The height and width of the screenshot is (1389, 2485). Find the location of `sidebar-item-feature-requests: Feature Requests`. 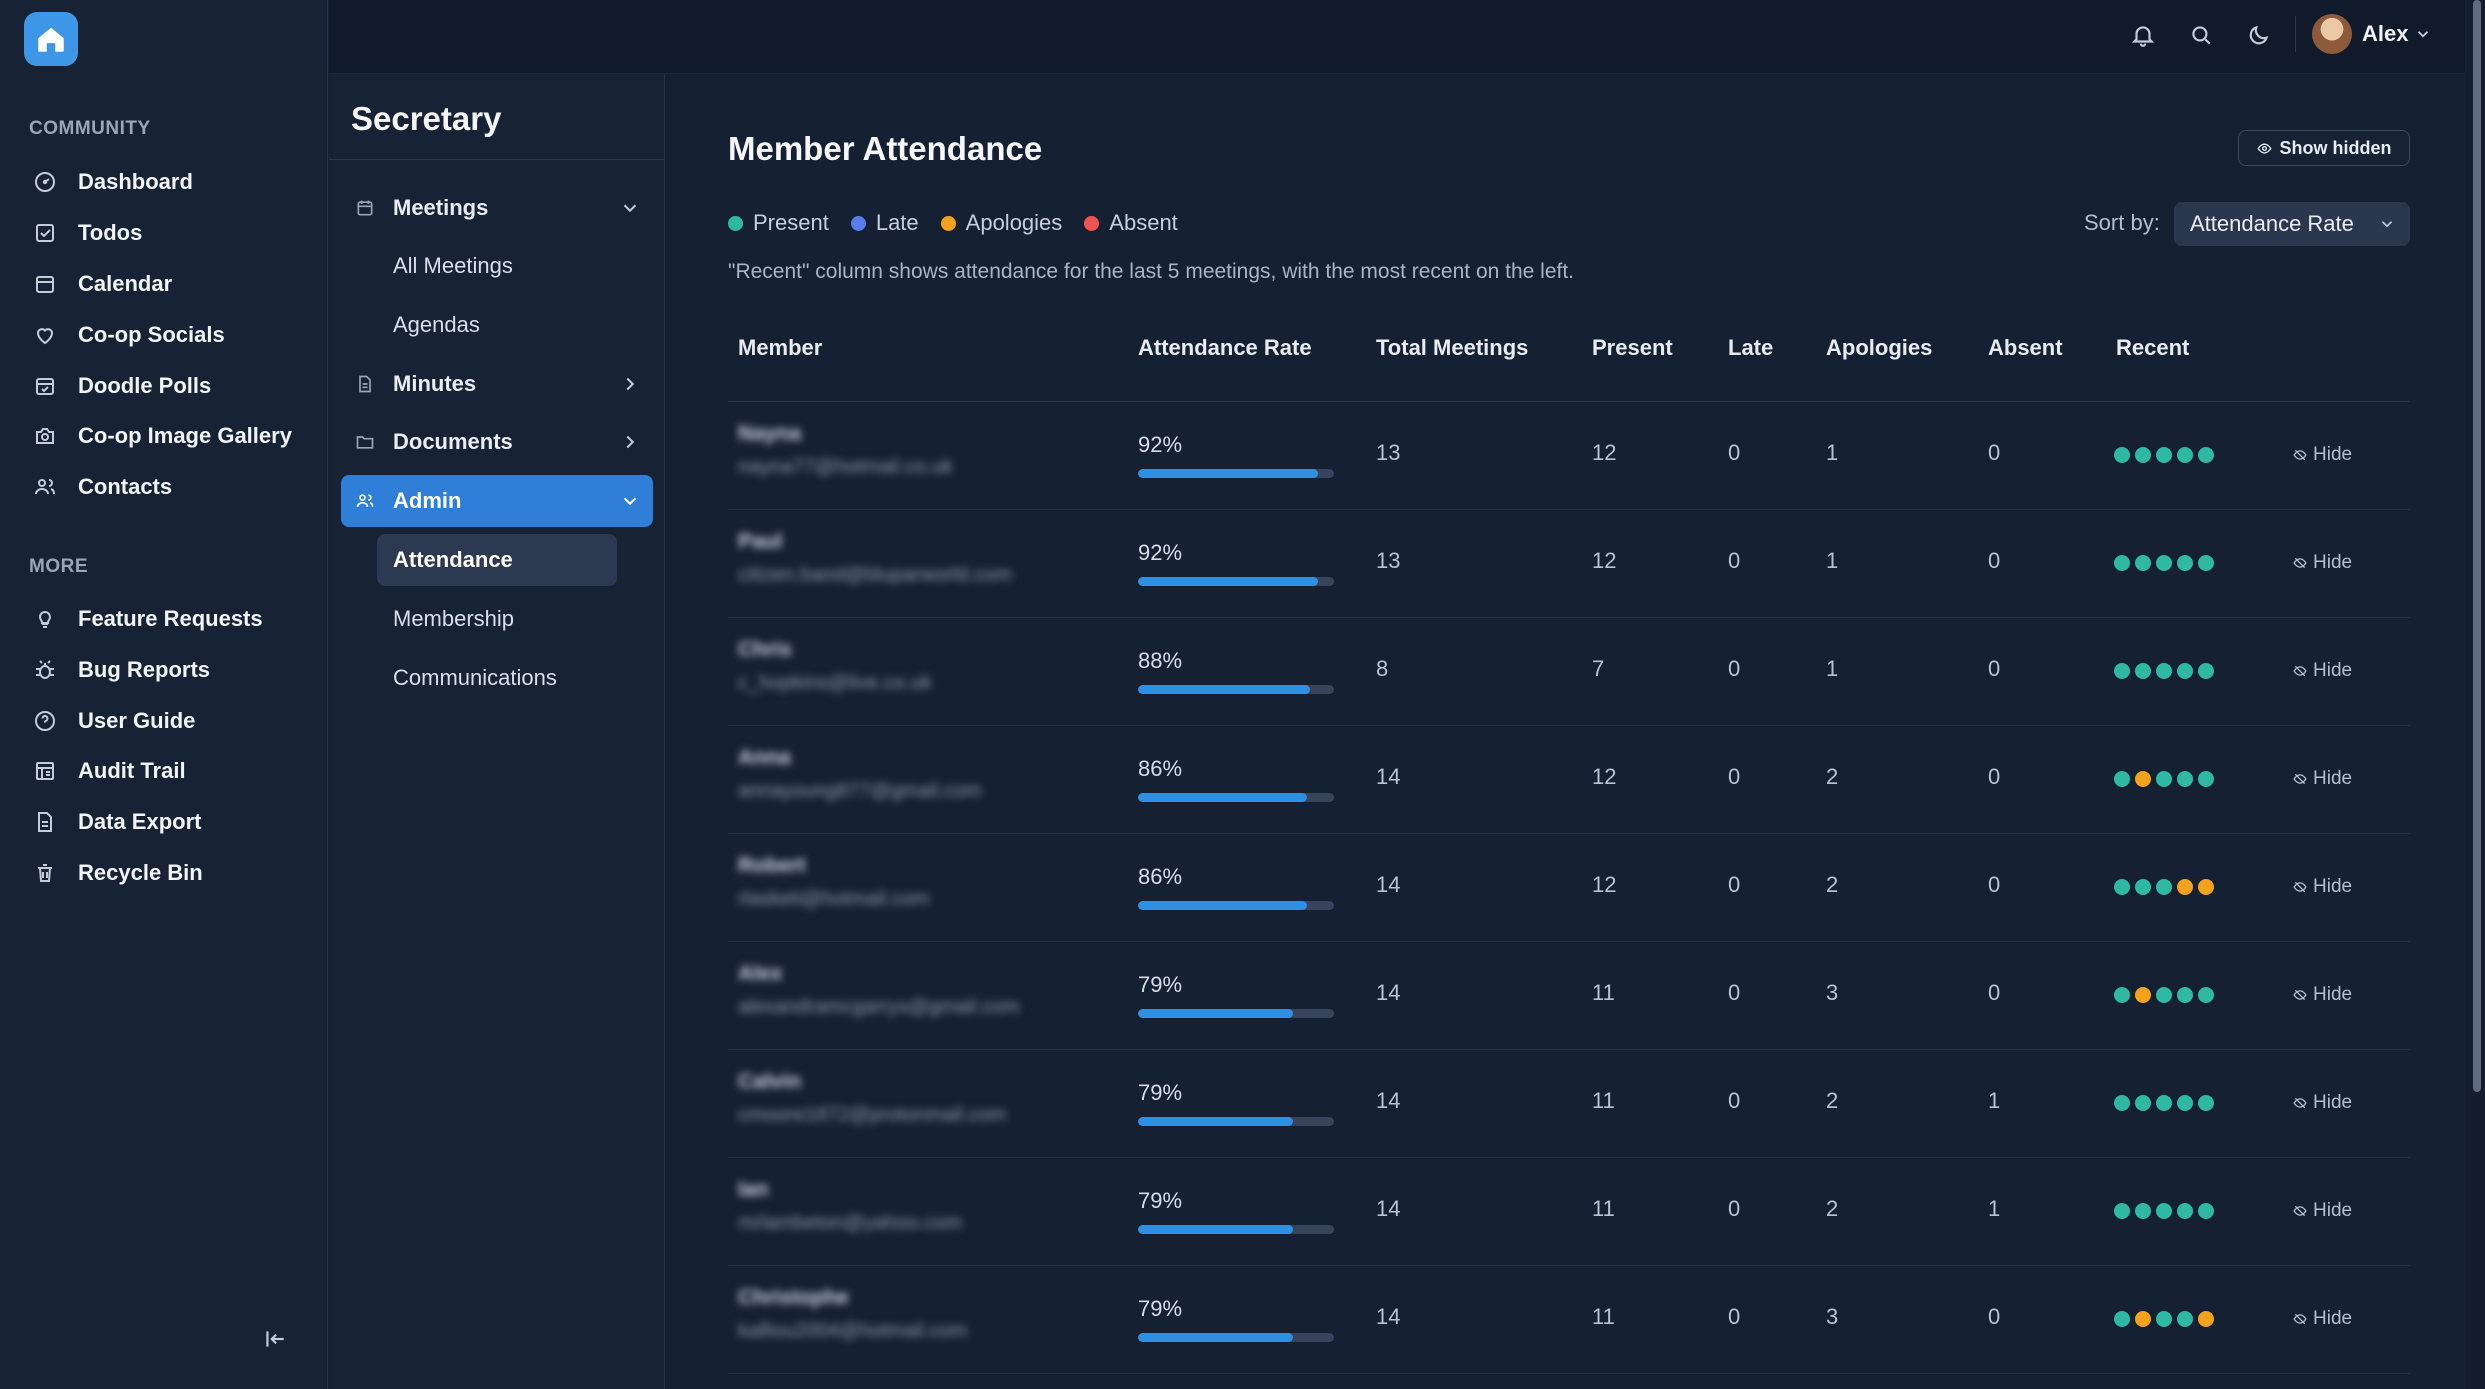

sidebar-item-feature-requests: Feature Requests is located at coordinates (175, 619).